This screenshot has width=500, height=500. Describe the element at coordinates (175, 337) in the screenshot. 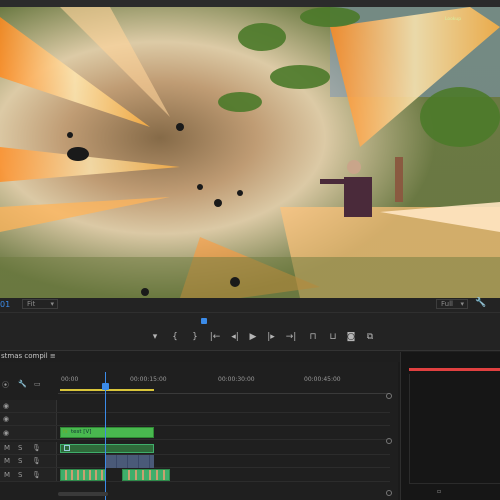

I see `mark-in-icon: {` at that location.